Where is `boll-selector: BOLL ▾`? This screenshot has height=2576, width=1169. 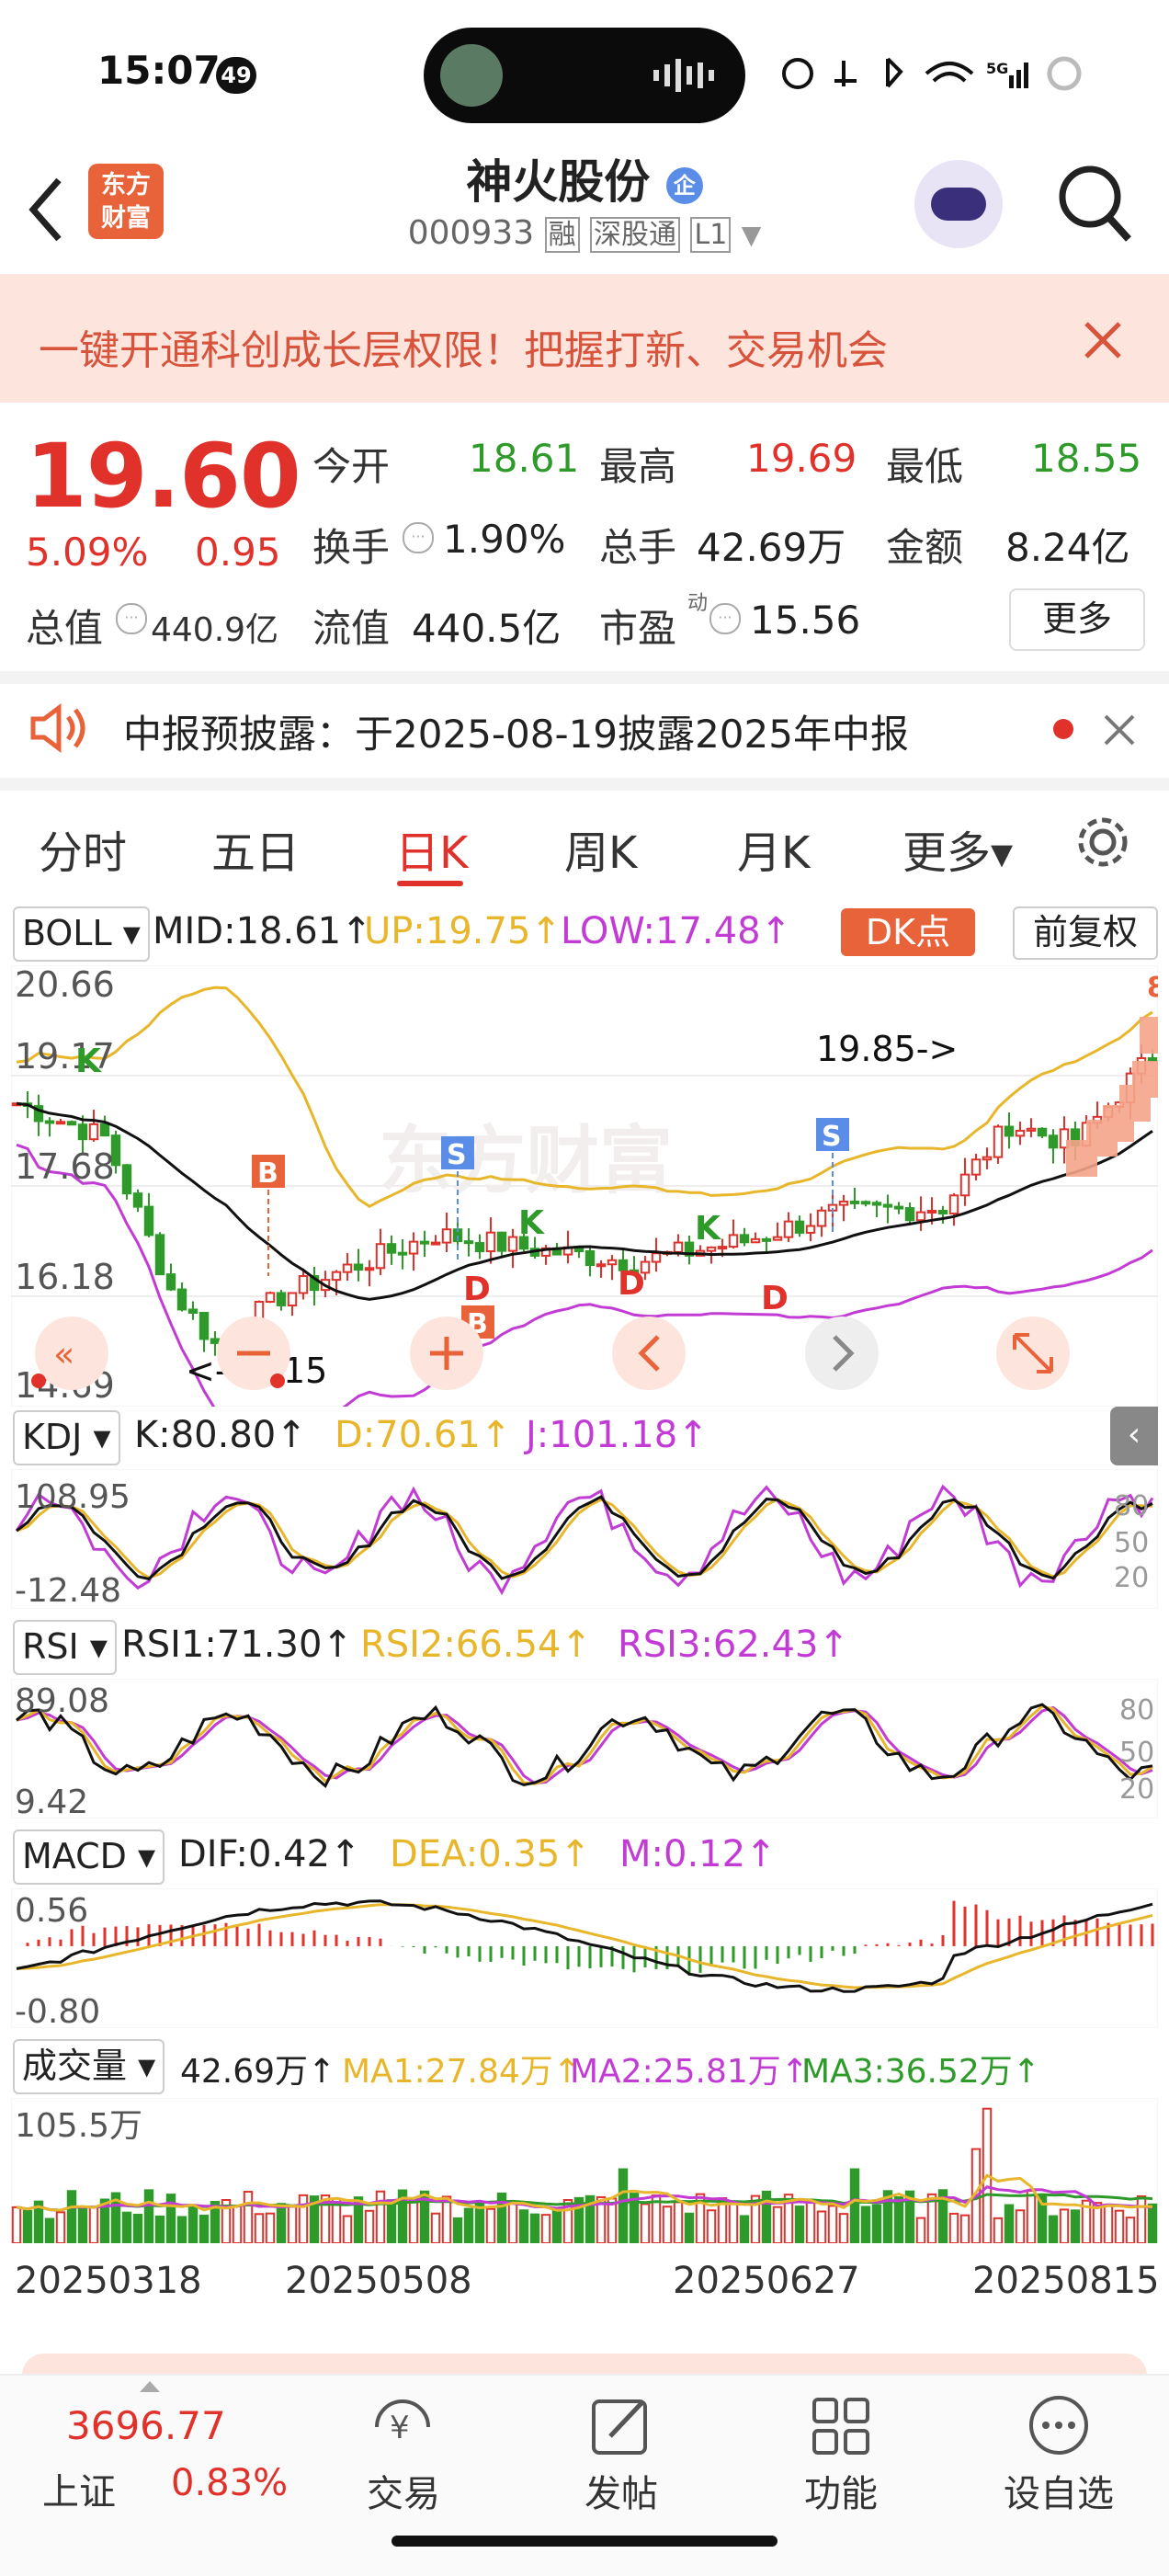 boll-selector: BOLL ▾ is located at coordinates (81, 934).